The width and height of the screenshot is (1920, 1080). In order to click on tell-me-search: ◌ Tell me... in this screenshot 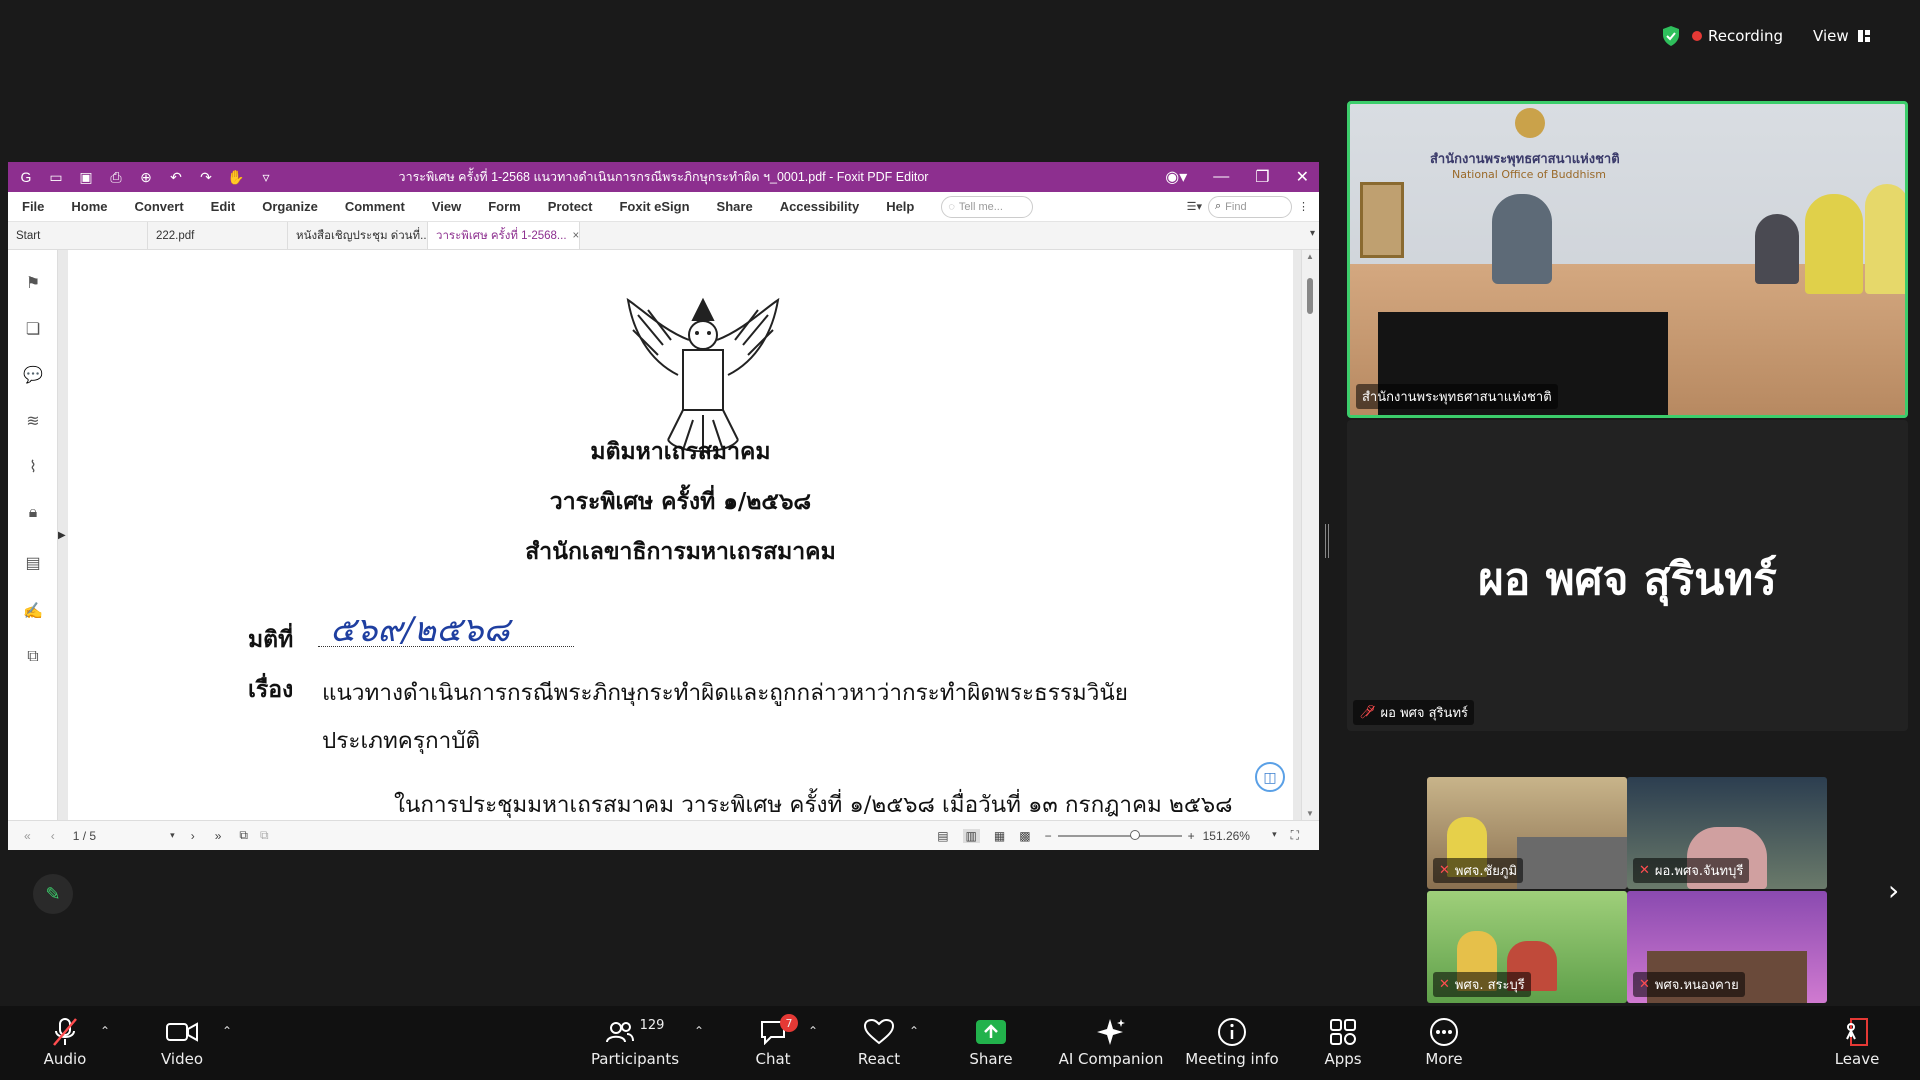, I will do `click(987, 206)`.